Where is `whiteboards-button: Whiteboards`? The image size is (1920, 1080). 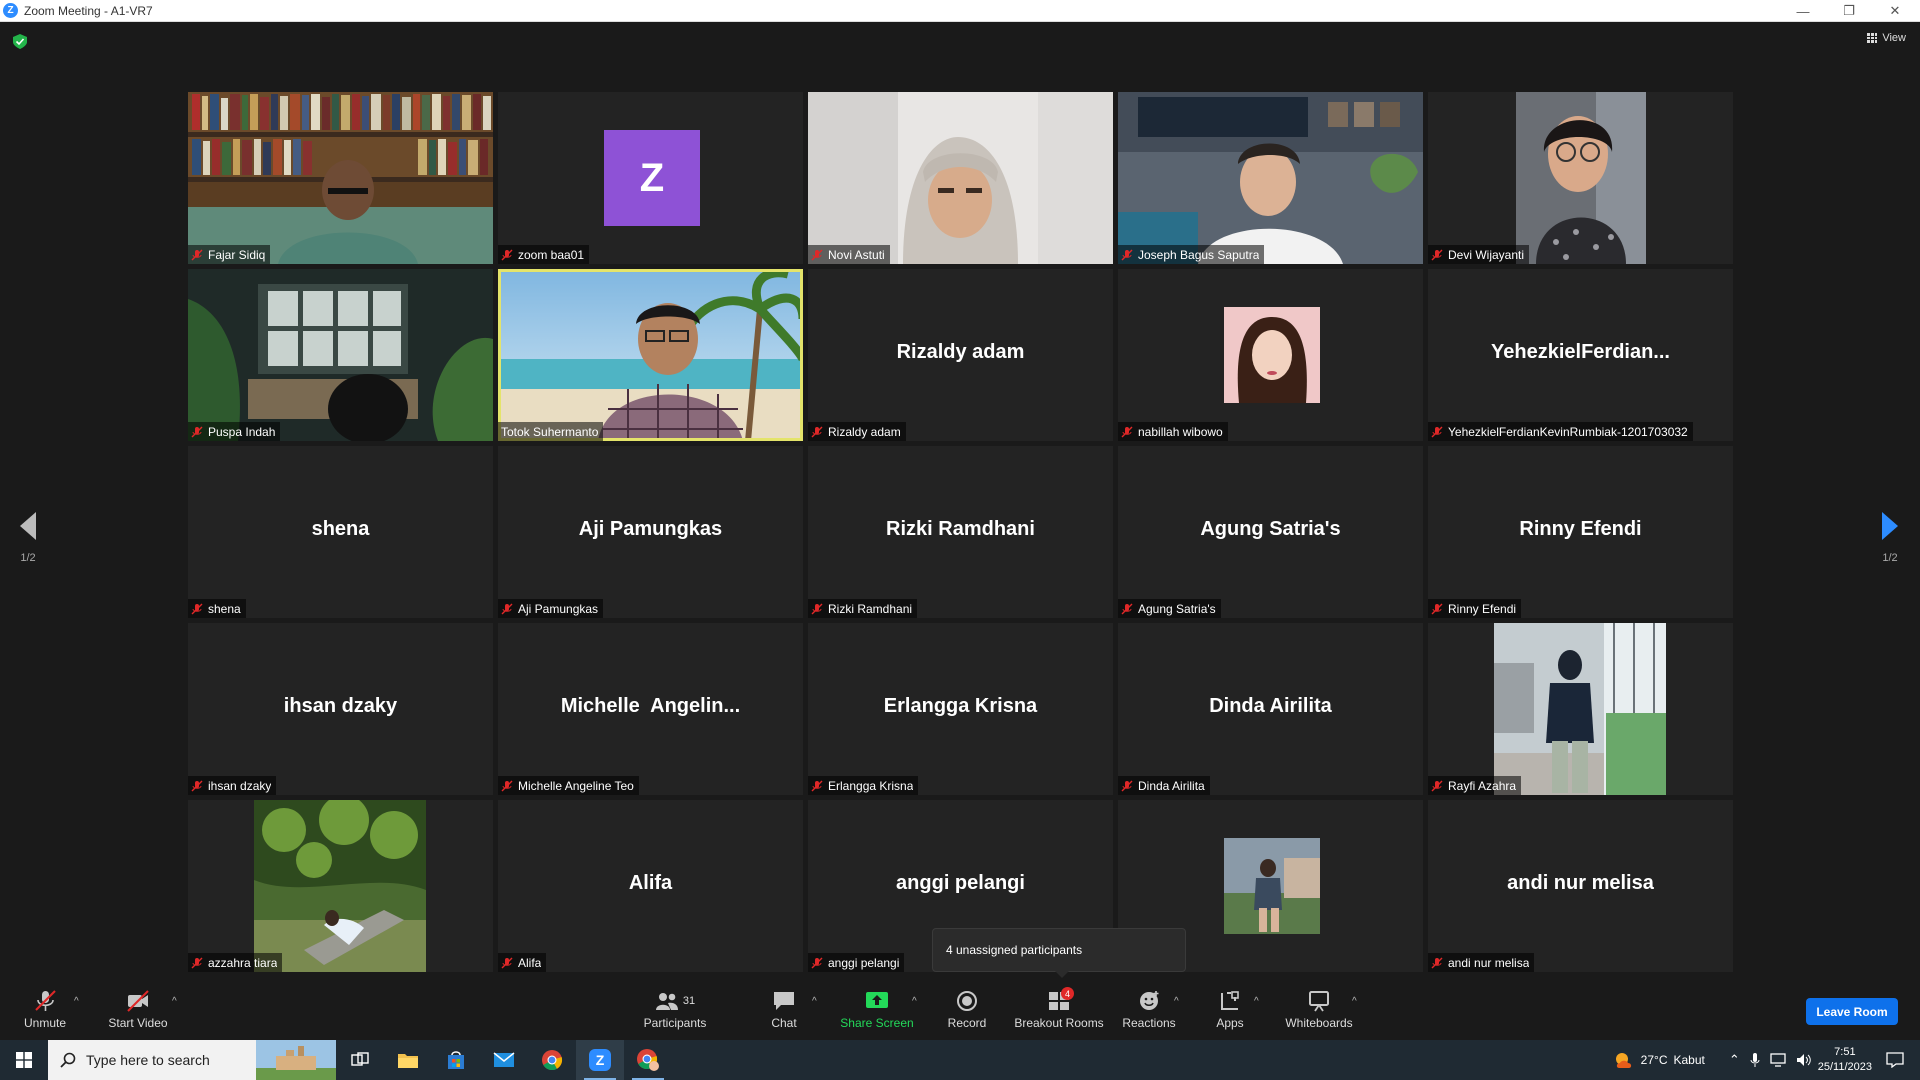 whiteboards-button: Whiteboards is located at coordinates (1319, 1010).